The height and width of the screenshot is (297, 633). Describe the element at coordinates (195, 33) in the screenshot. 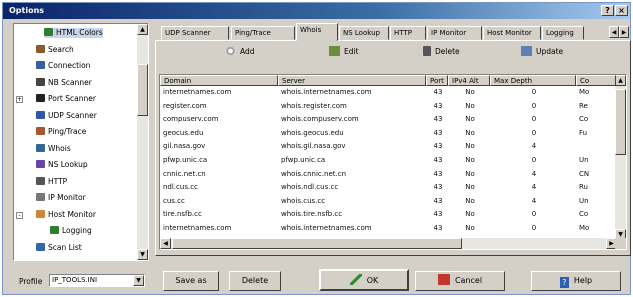

I see `tab-udp-scanner: UDP Scanner` at that location.